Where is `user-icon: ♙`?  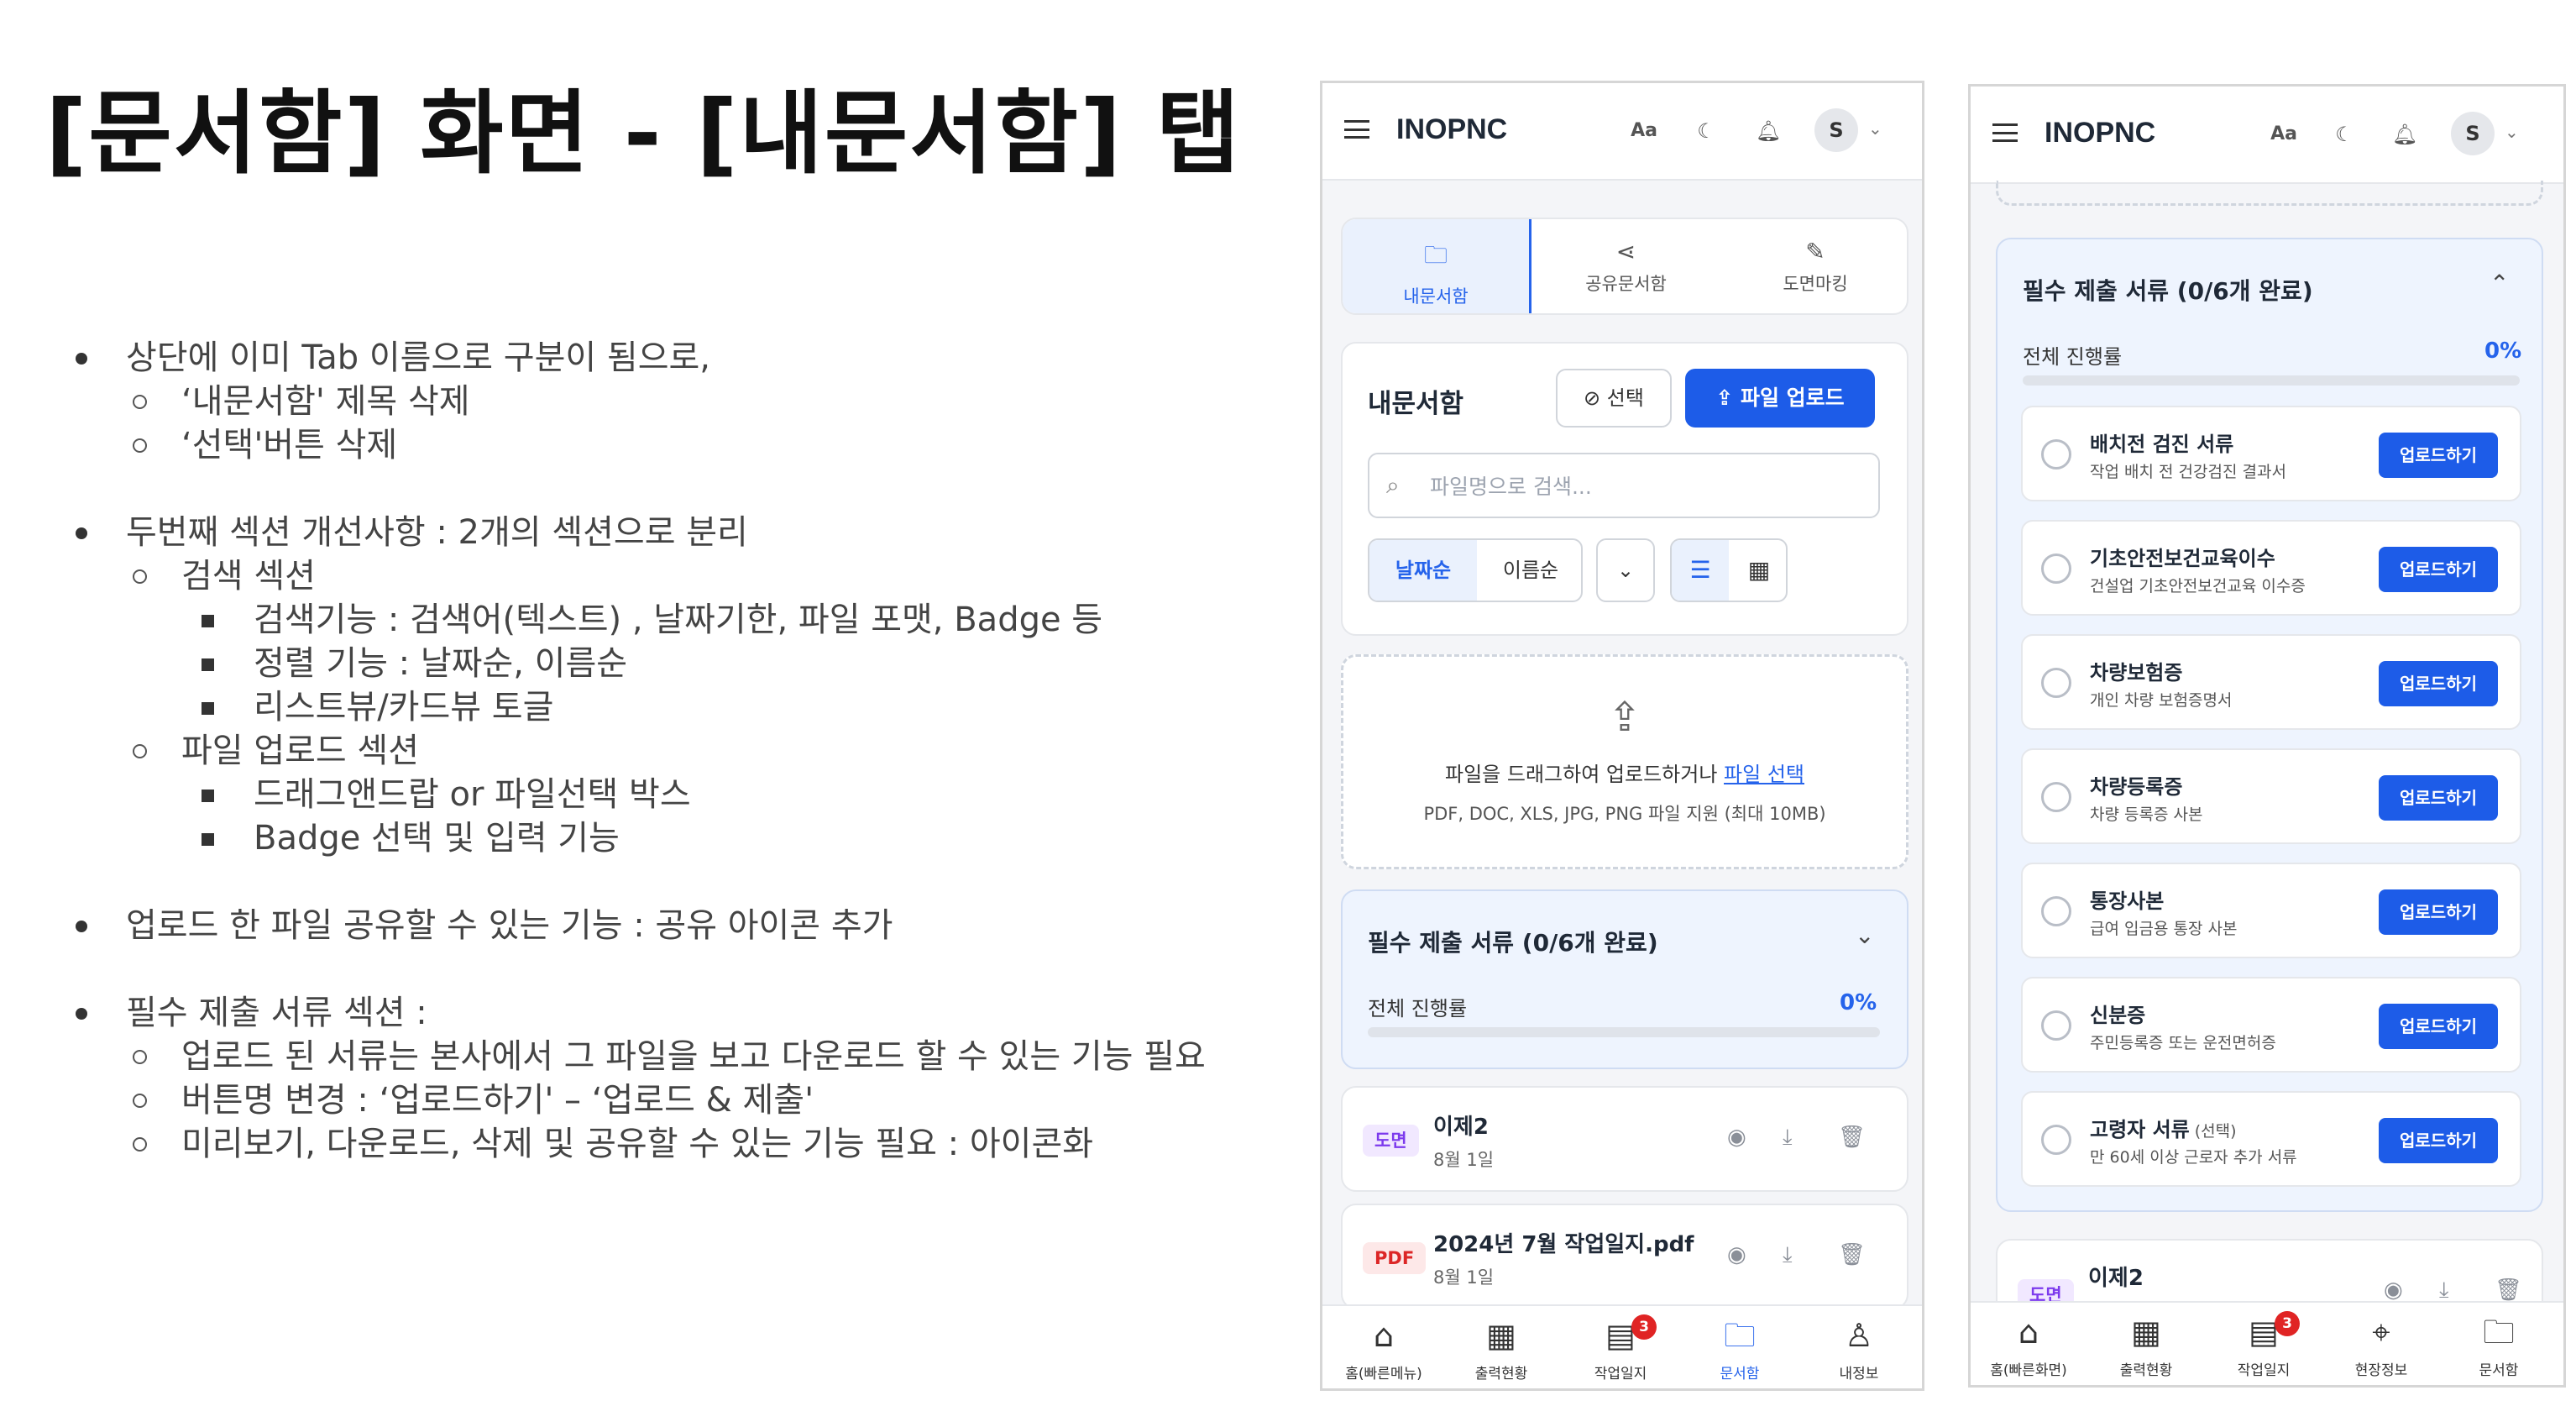 user-icon: ♙ is located at coordinates (1859, 1335).